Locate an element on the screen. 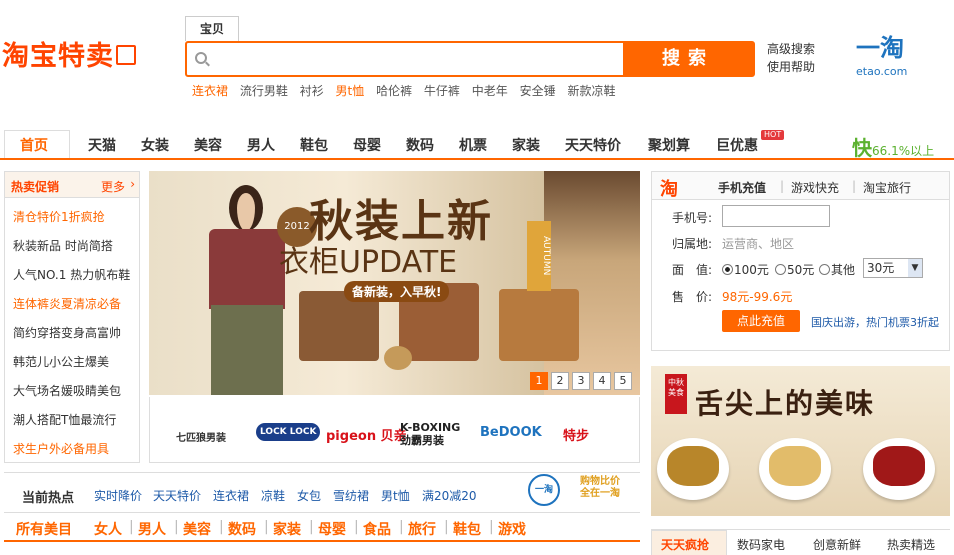  taobao-tao-icon: 淘 is located at coordinates (669, 189).